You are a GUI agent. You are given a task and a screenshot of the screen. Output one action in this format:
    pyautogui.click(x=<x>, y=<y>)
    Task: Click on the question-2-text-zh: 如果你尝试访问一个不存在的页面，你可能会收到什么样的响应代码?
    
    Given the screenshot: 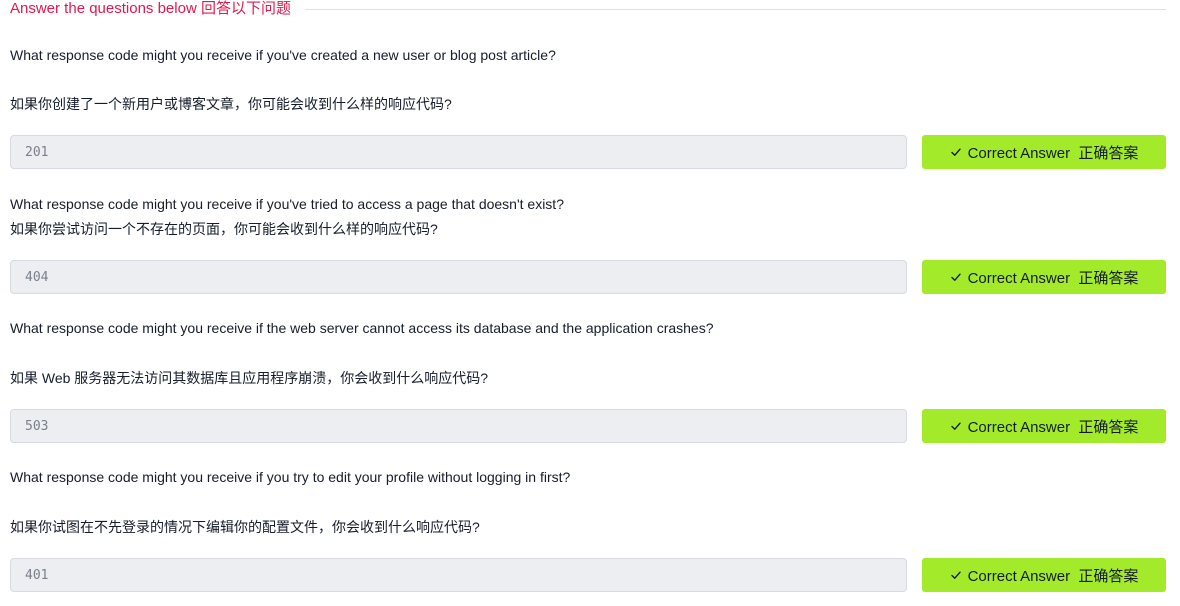 What is the action you would take?
    pyautogui.click(x=224, y=229)
    